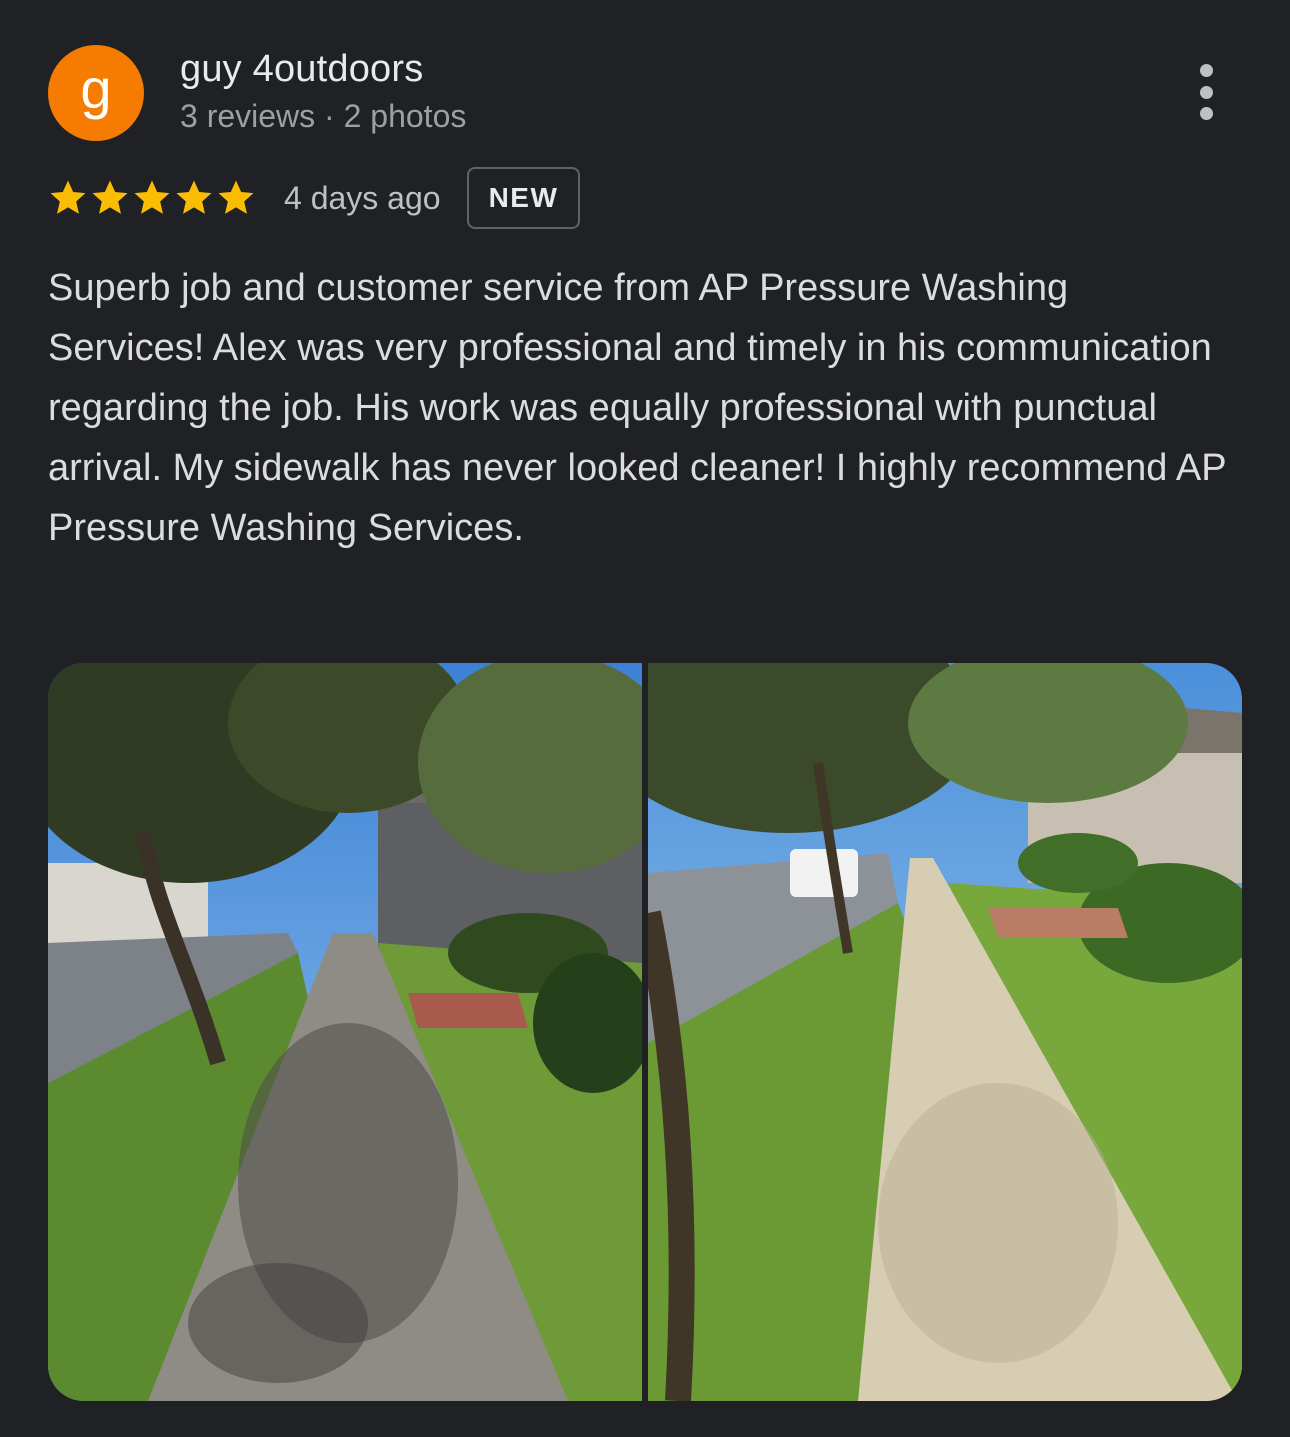 The width and height of the screenshot is (1290, 1437). Describe the element at coordinates (323, 116) in the screenshot. I see `reviewer-meta: 3 reviews · 2 photos` at that location.